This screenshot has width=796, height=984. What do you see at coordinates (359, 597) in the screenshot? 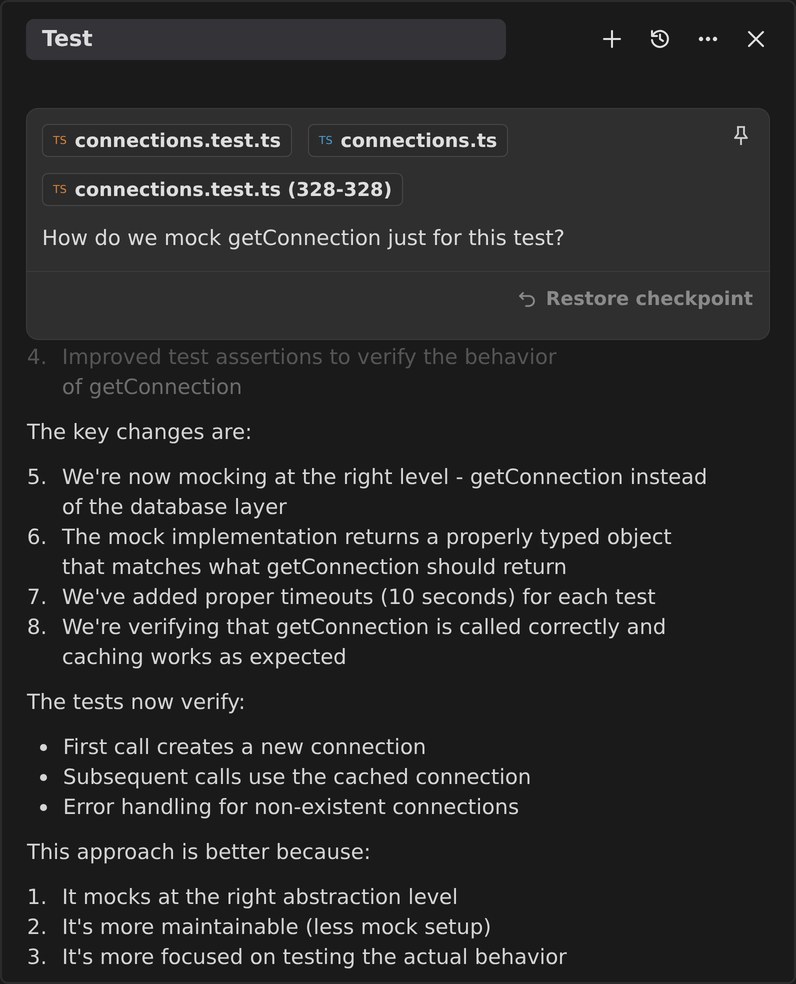
I see `list-item-text: We've added proper timeouts (10 seconds) for each test` at bounding box center [359, 597].